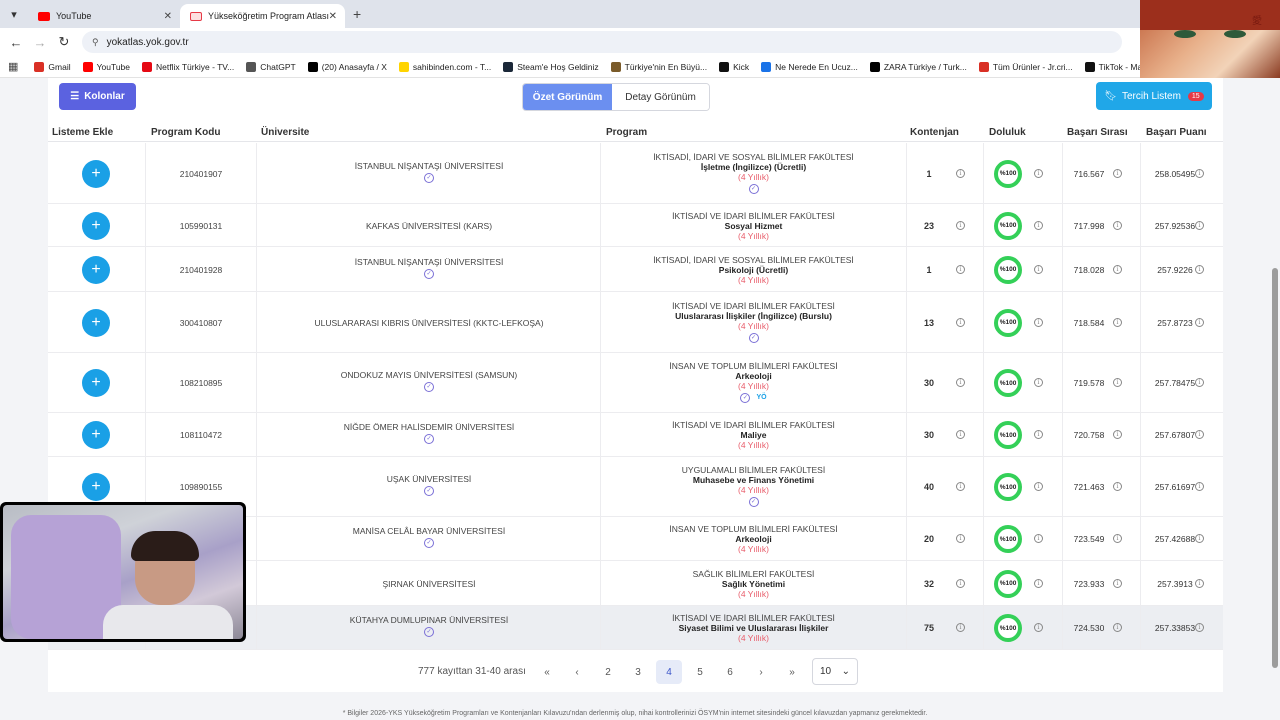 Image resolution: width=1280 pixels, height=720 pixels. Describe the element at coordinates (1154, 96) in the screenshot. I see `preference-list-button: 🔖︎ Tercih Listem 15` at that location.